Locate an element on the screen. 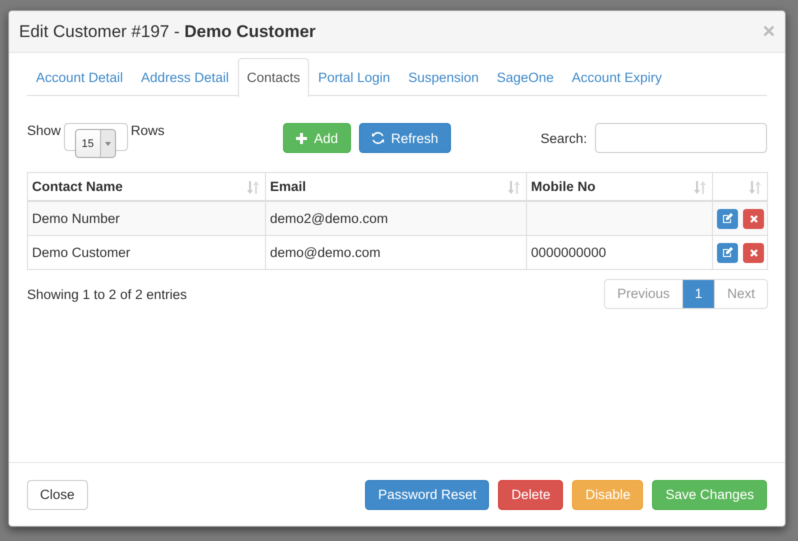 The height and width of the screenshot is (541, 798). page-link: 1 is located at coordinates (698, 294).